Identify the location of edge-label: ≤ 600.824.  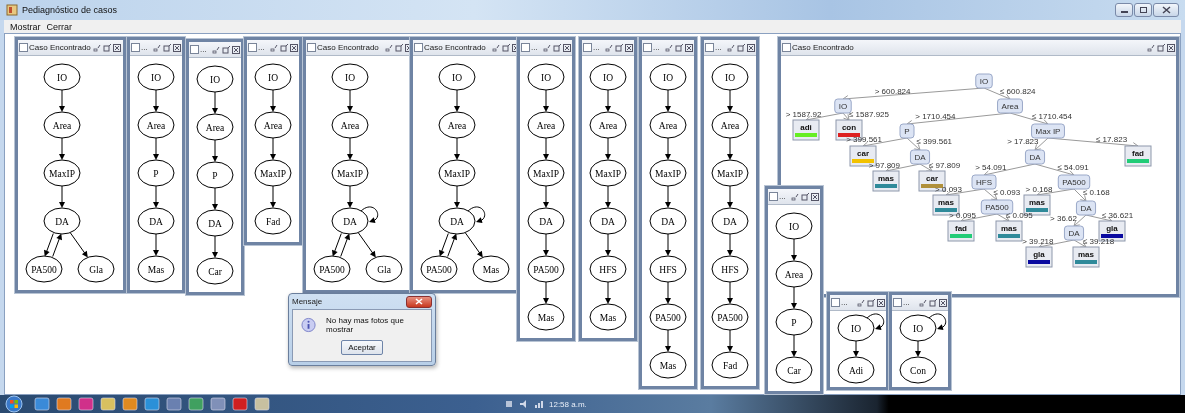
(1018, 91).